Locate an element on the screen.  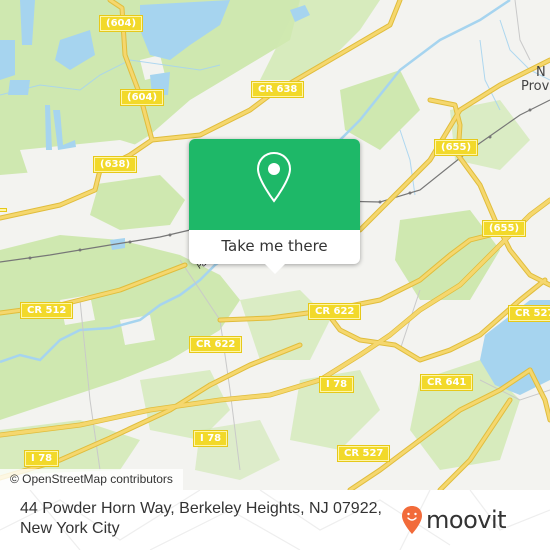
popup-header is located at coordinates (274, 184).